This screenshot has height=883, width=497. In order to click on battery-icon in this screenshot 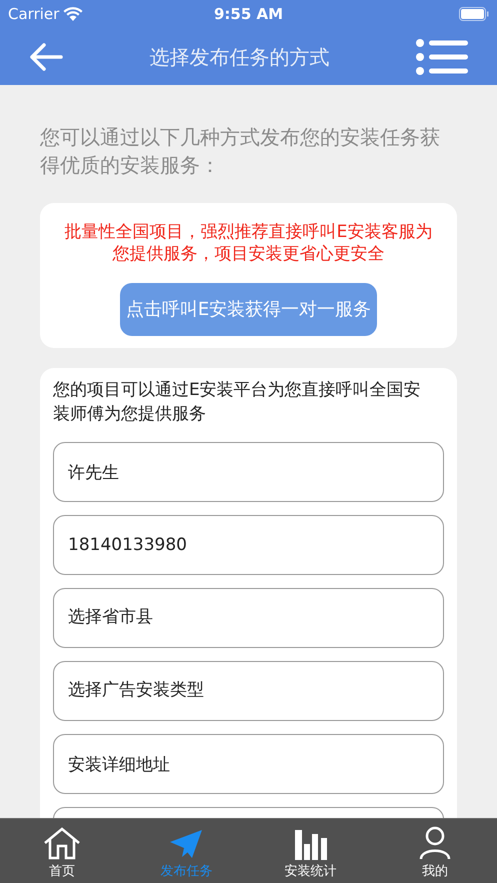, I will do `click(474, 14)`.